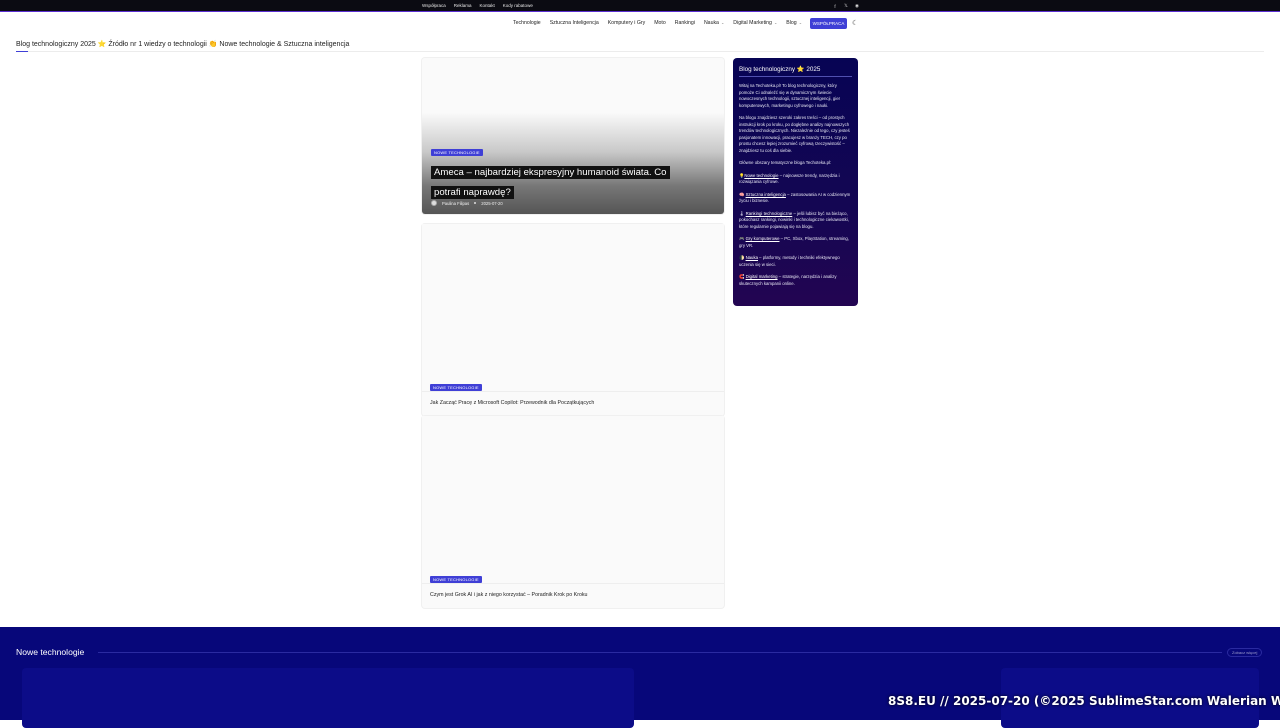  I want to click on widget-title: Blog technologiczny ⭐ 2025, so click(795, 71).